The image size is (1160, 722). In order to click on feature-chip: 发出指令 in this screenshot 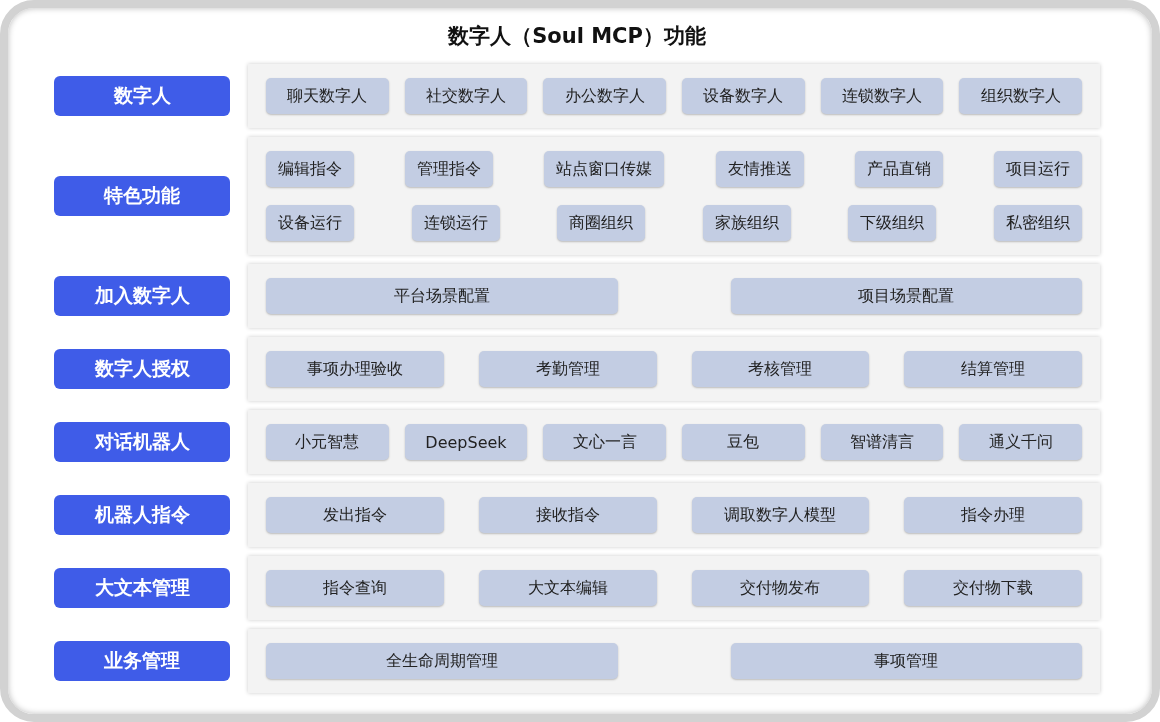, I will do `click(355, 515)`.